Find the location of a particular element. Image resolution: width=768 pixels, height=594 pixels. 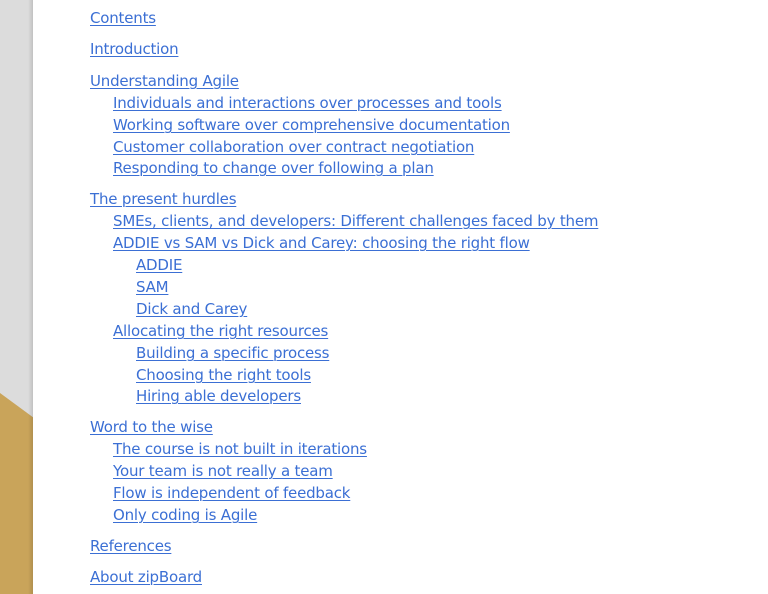

toc-link-team-not-team: Your team is not really a team is located at coordinates (223, 471).